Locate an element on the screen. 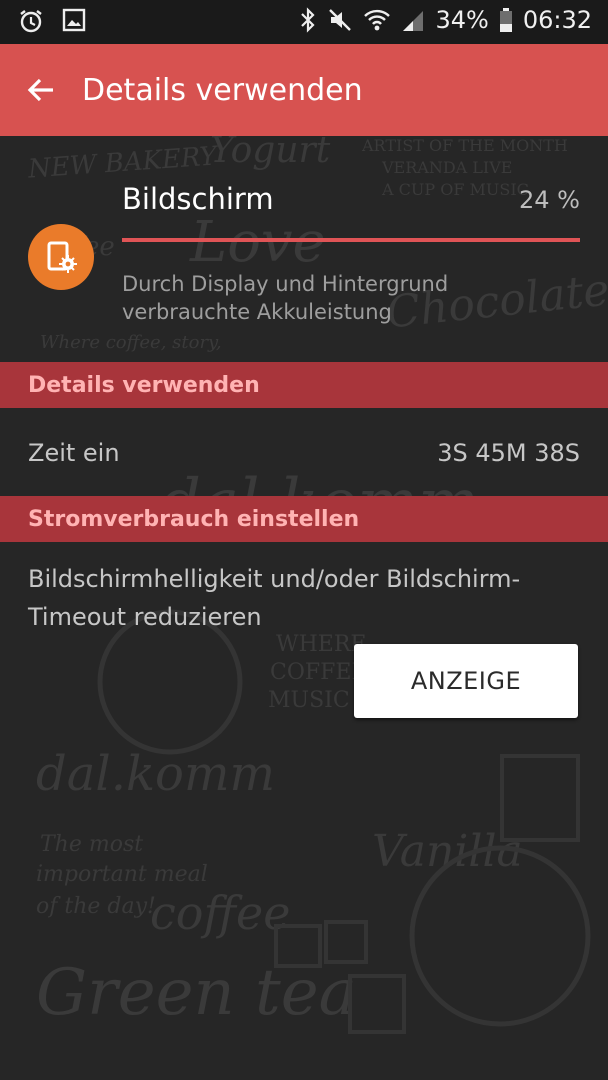 The image size is (608, 1080). time-on-row: Zeit ein 3S 45M 38S is located at coordinates (304, 453).